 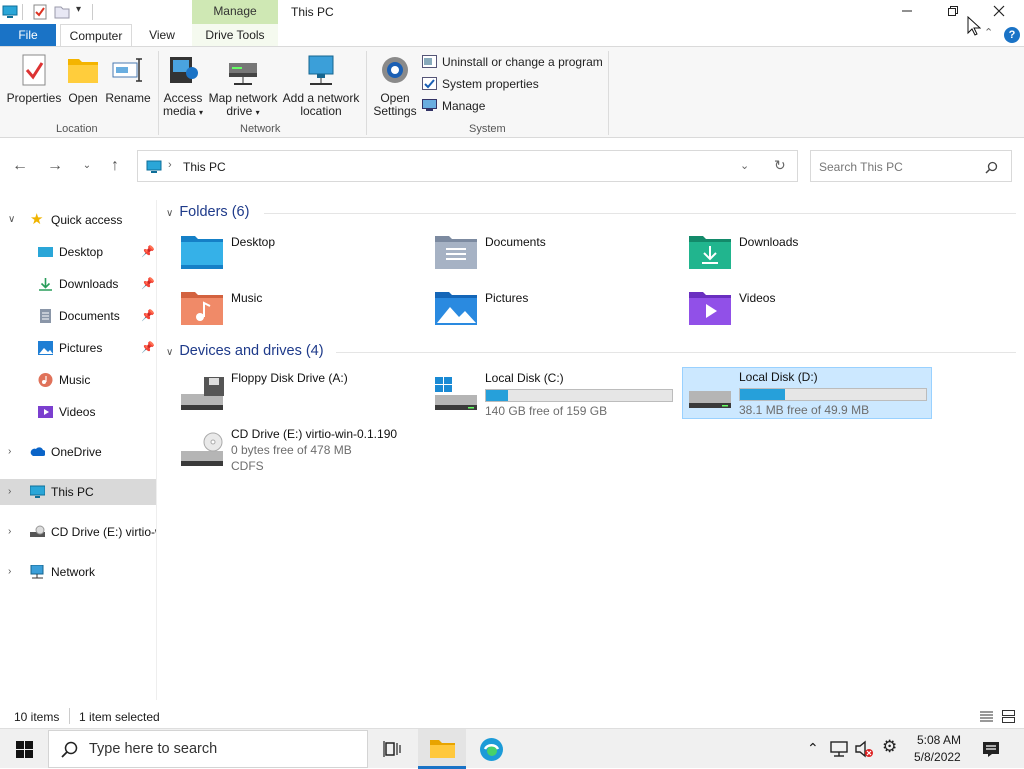 I want to click on nav-item-music: Music, so click(x=78, y=380).